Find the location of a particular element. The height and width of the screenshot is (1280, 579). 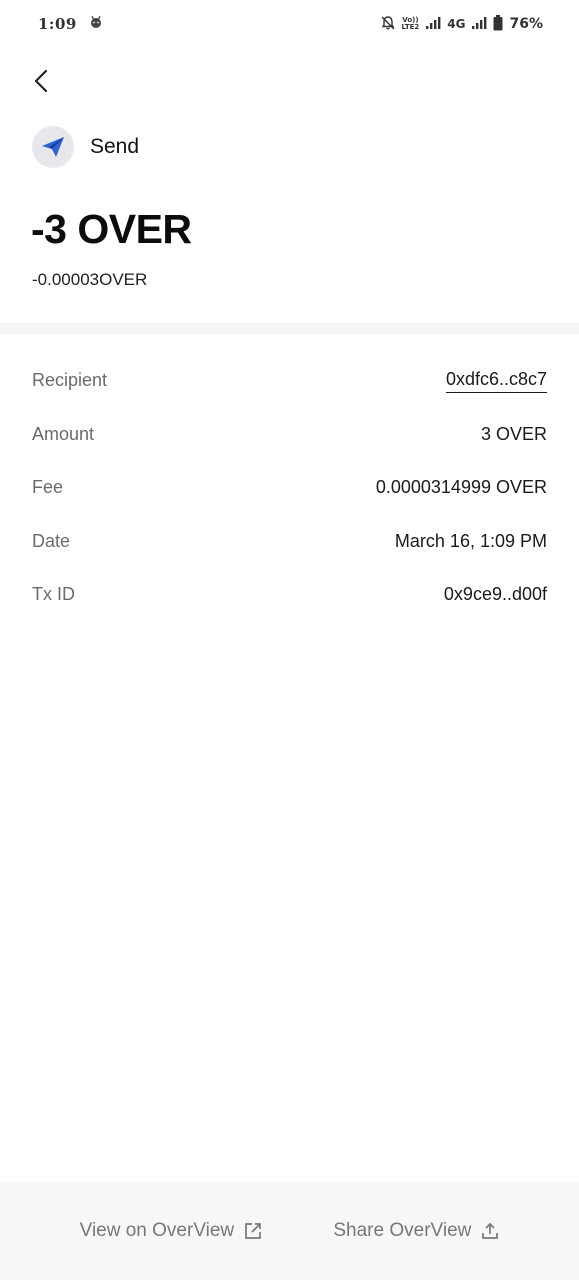

detail-value: 0.0000314999 OVER is located at coordinates (461, 487).